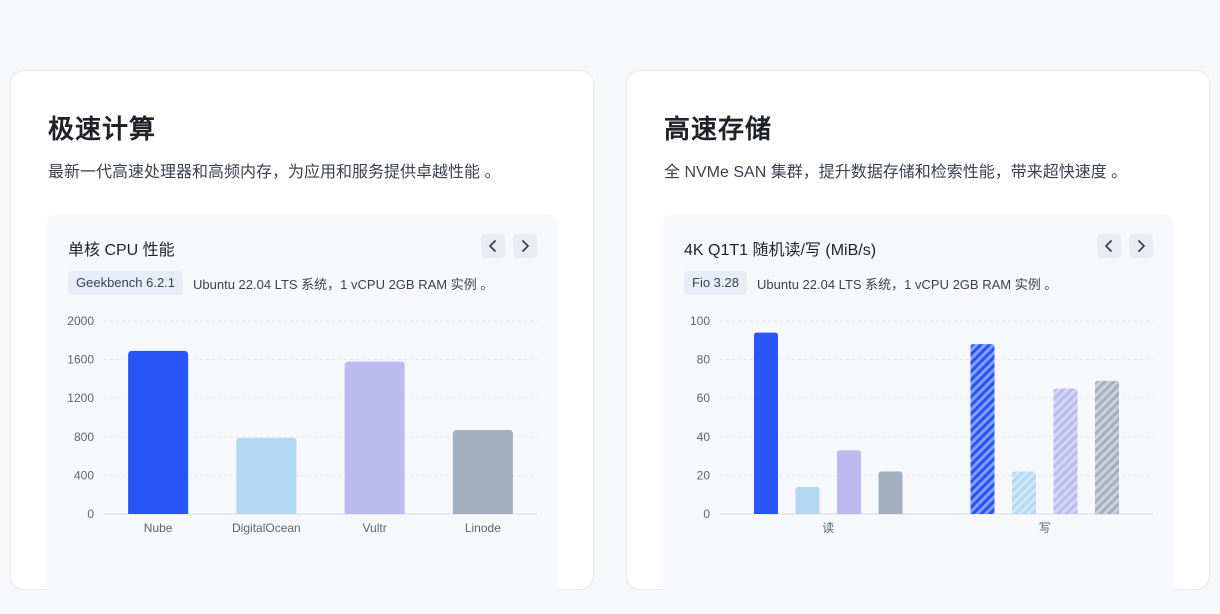  Describe the element at coordinates (375, 528) in the screenshot. I see `x-tick-label: Vultr` at that location.